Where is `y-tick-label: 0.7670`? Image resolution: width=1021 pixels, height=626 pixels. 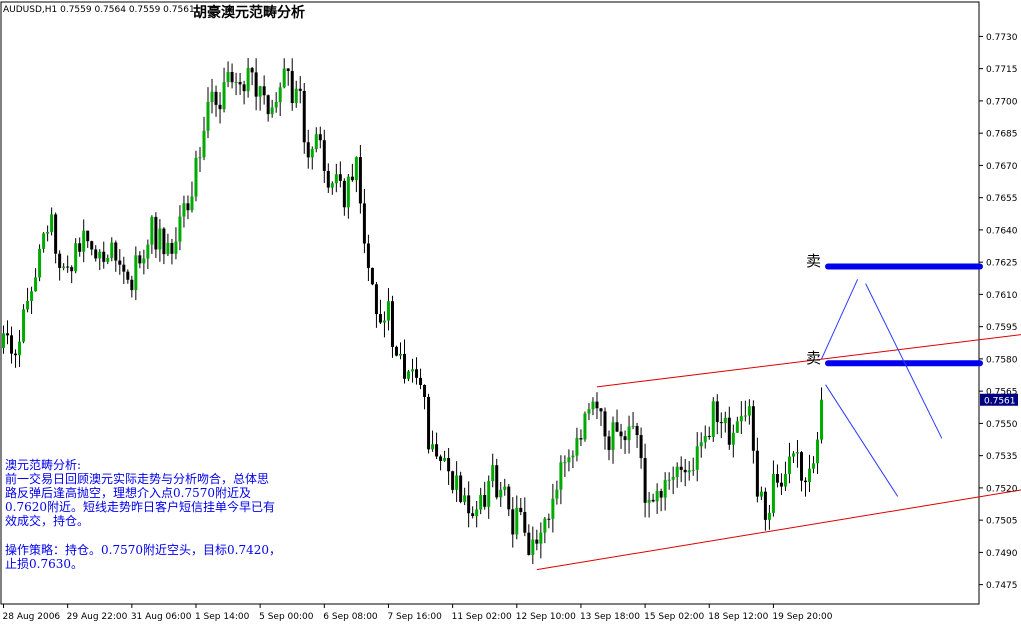
y-tick-label: 0.7670 is located at coordinates (1002, 167).